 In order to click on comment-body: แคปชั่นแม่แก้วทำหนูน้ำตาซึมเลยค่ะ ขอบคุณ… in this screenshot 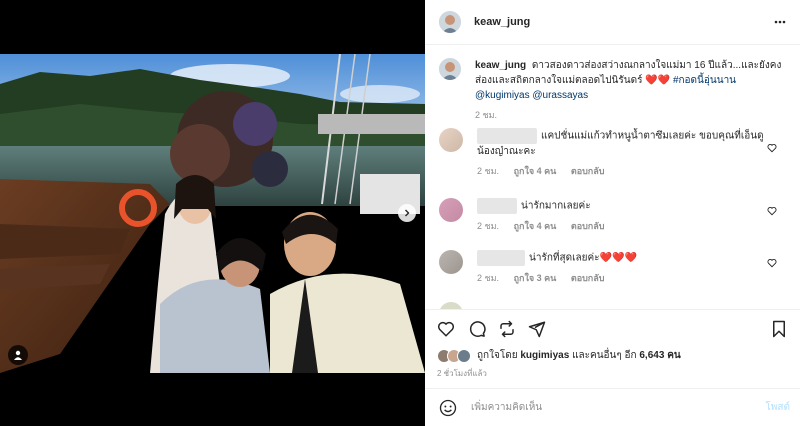, I will do `click(622, 153)`.